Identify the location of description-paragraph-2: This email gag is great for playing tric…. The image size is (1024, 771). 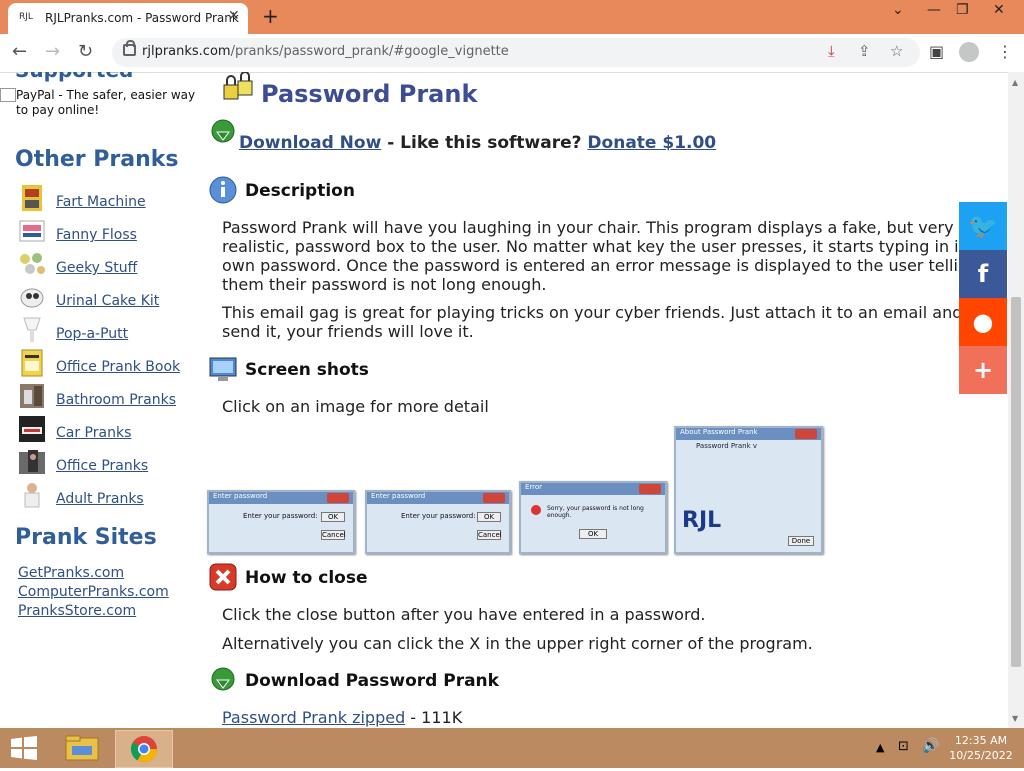
(592, 322).